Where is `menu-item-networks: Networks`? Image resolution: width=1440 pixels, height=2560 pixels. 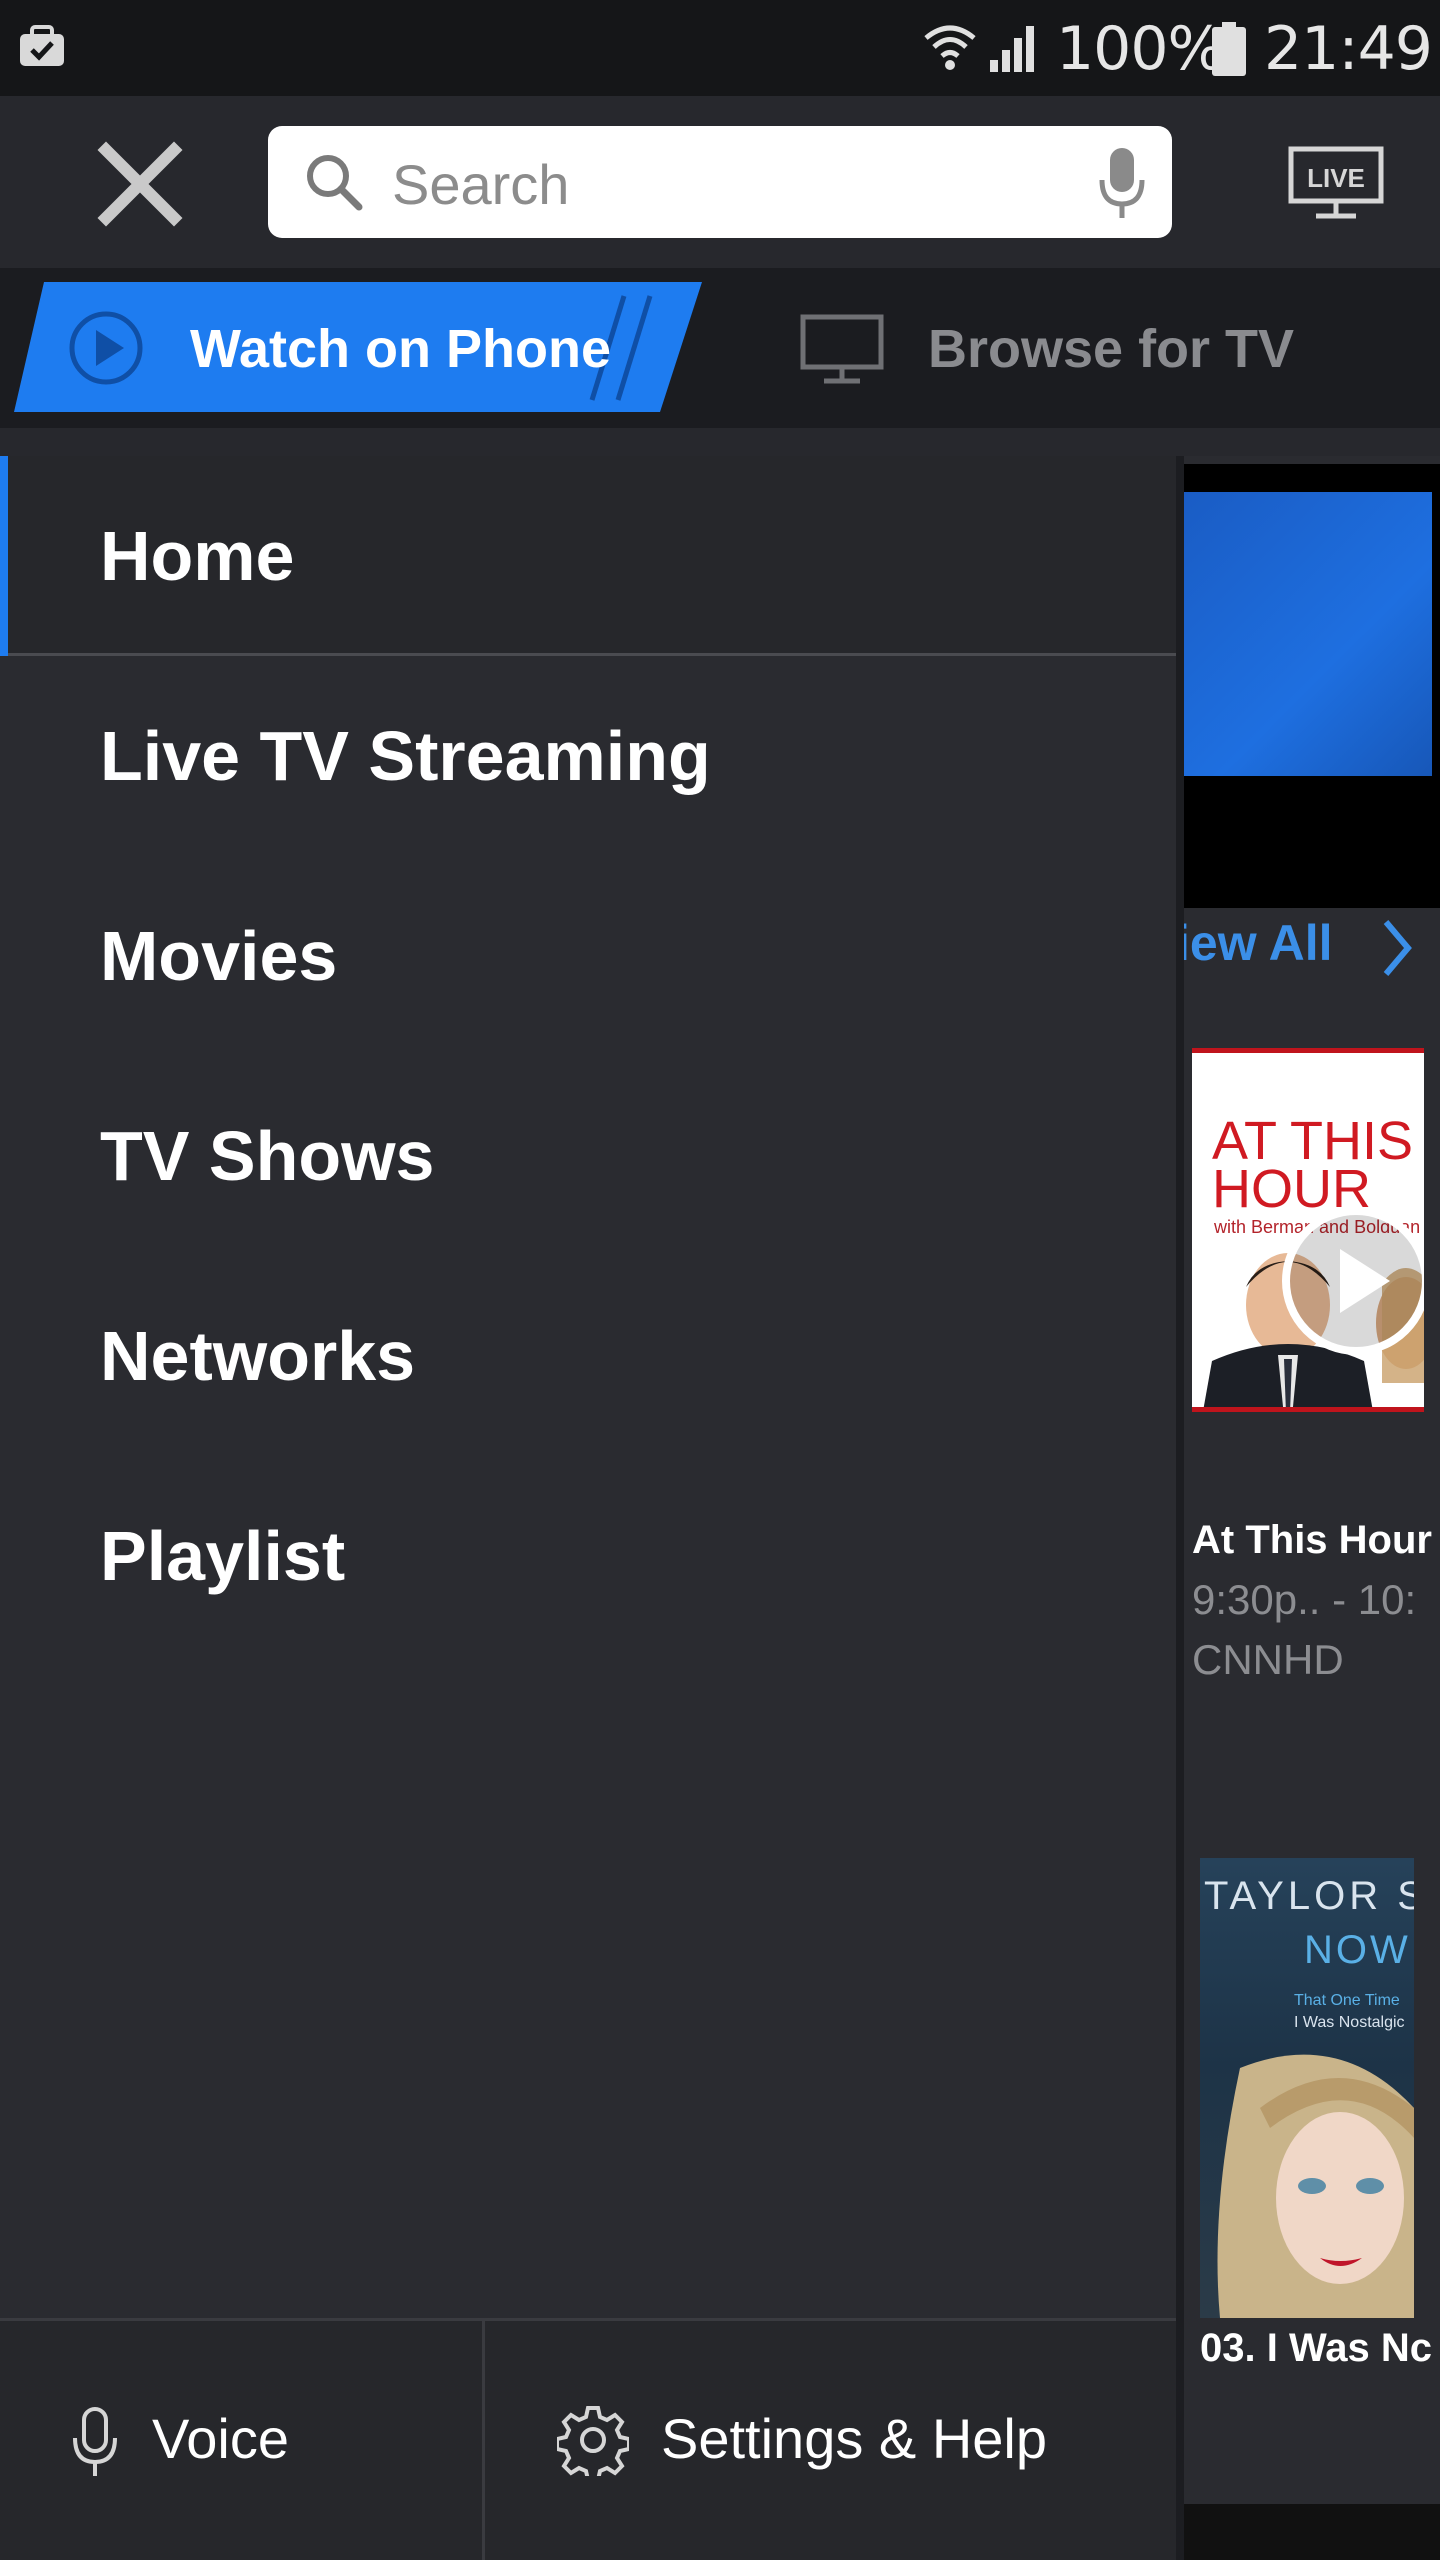 menu-item-networks: Networks is located at coordinates (588, 1356).